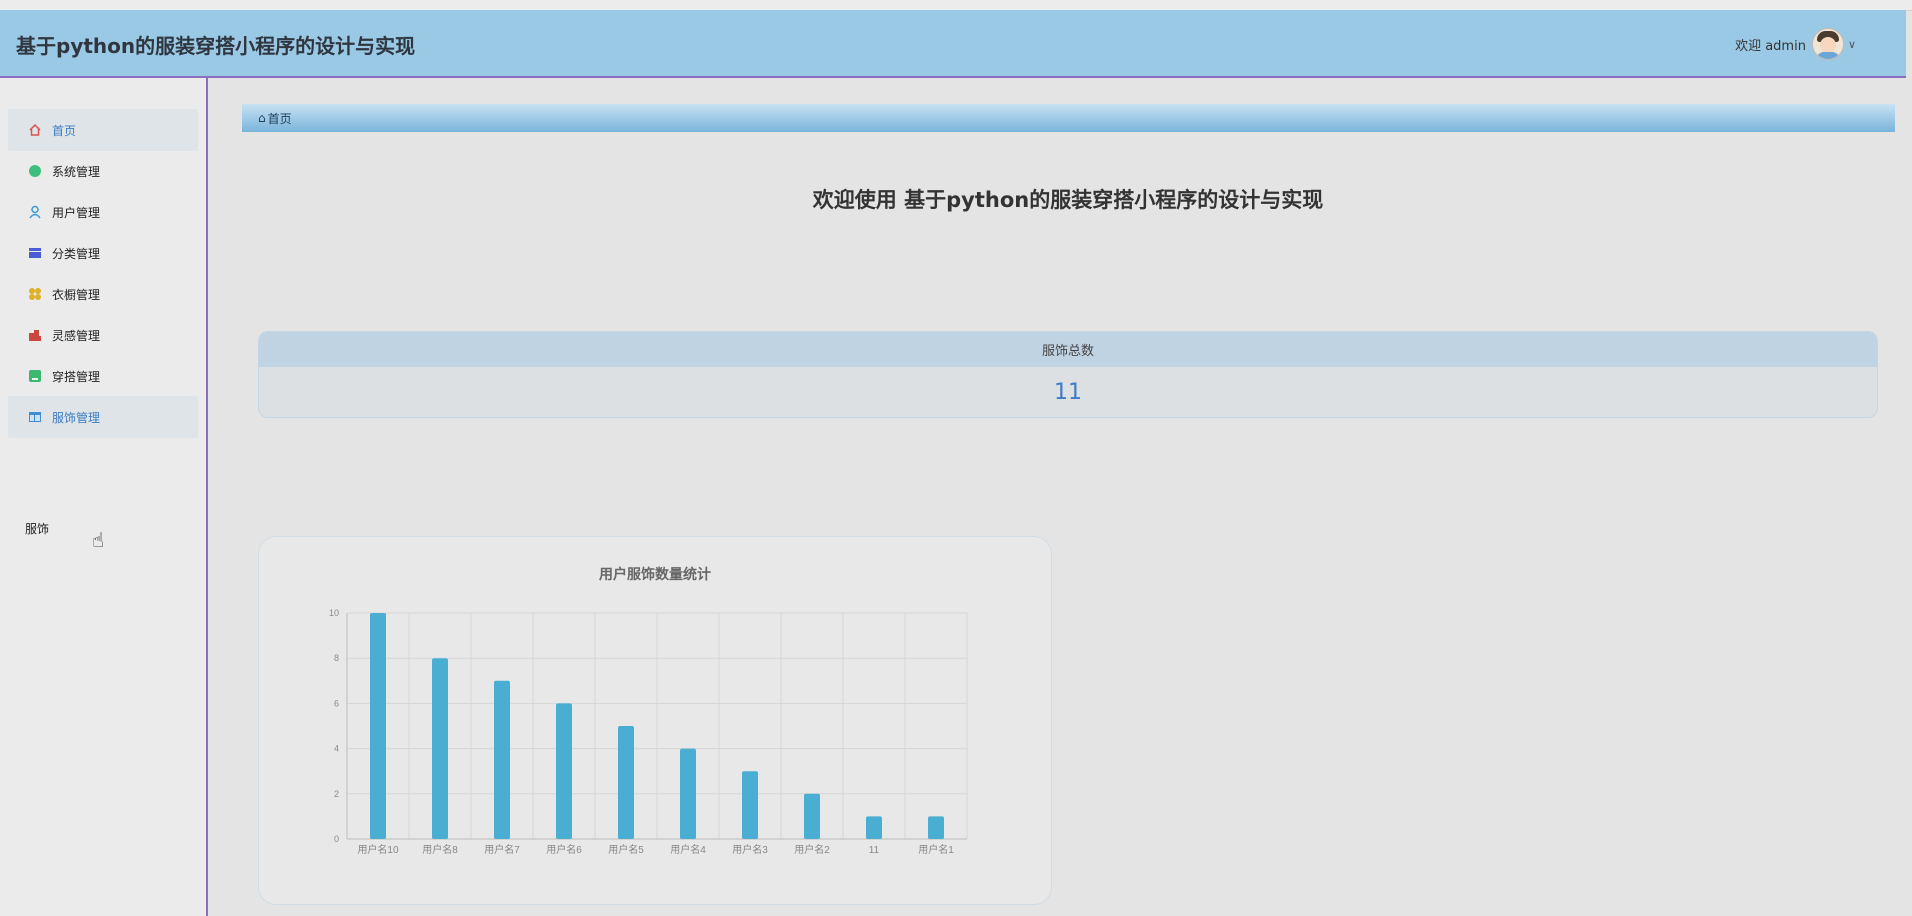 The width and height of the screenshot is (1912, 916). Describe the element at coordinates (35, 253) in the screenshot. I see `category-icon` at that location.